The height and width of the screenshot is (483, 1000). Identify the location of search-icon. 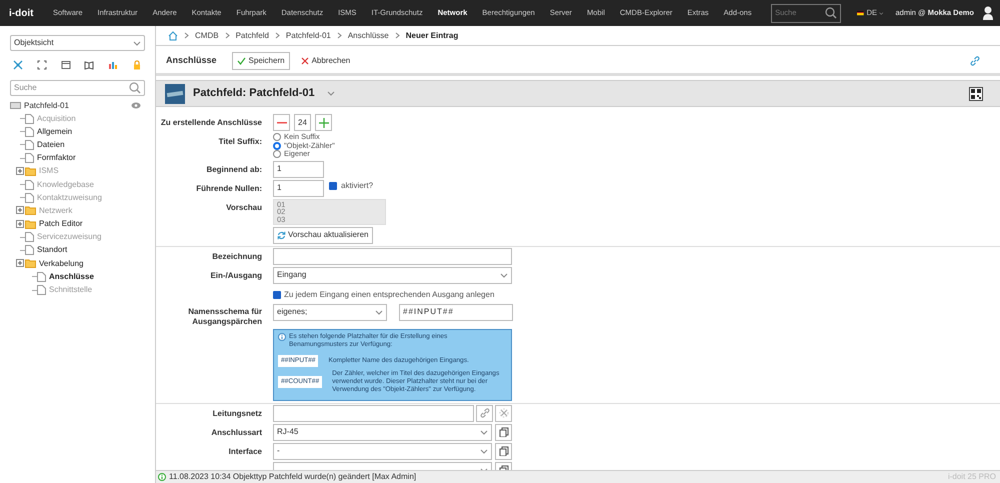
(135, 88).